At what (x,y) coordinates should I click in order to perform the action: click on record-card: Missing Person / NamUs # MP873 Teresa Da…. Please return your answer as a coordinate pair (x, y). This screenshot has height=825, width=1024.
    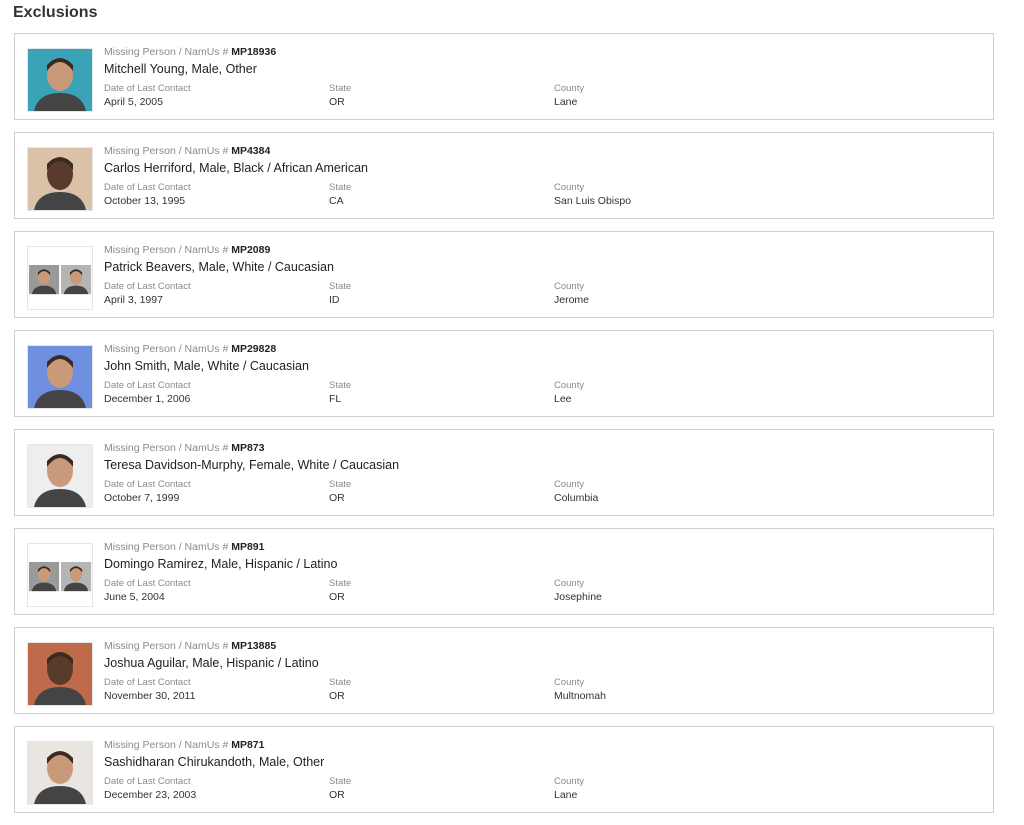
    Looking at the image, I should click on (504, 472).